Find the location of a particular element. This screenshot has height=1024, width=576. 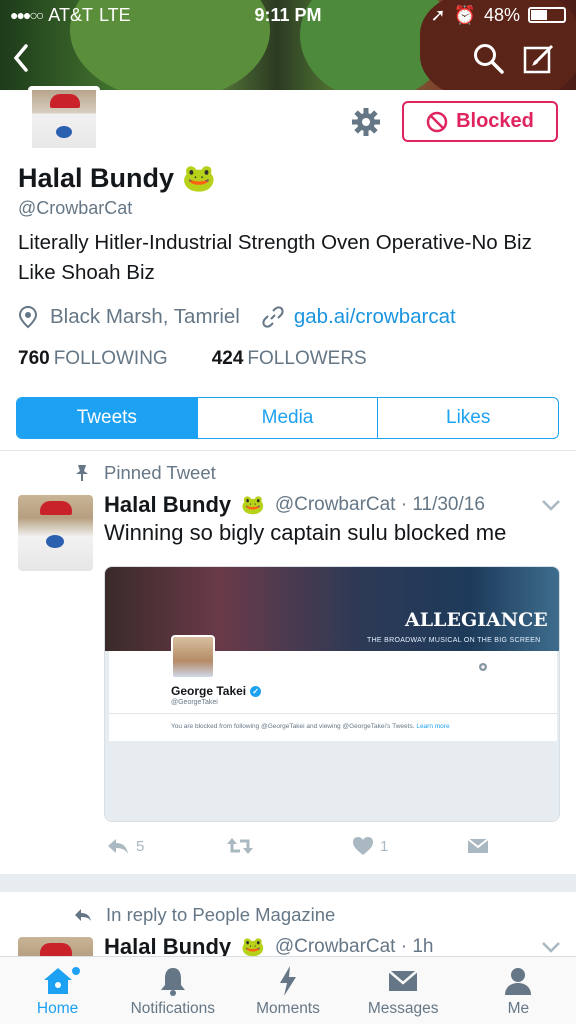

followers-count: 424 FOLLOWERS is located at coordinates (289, 359).